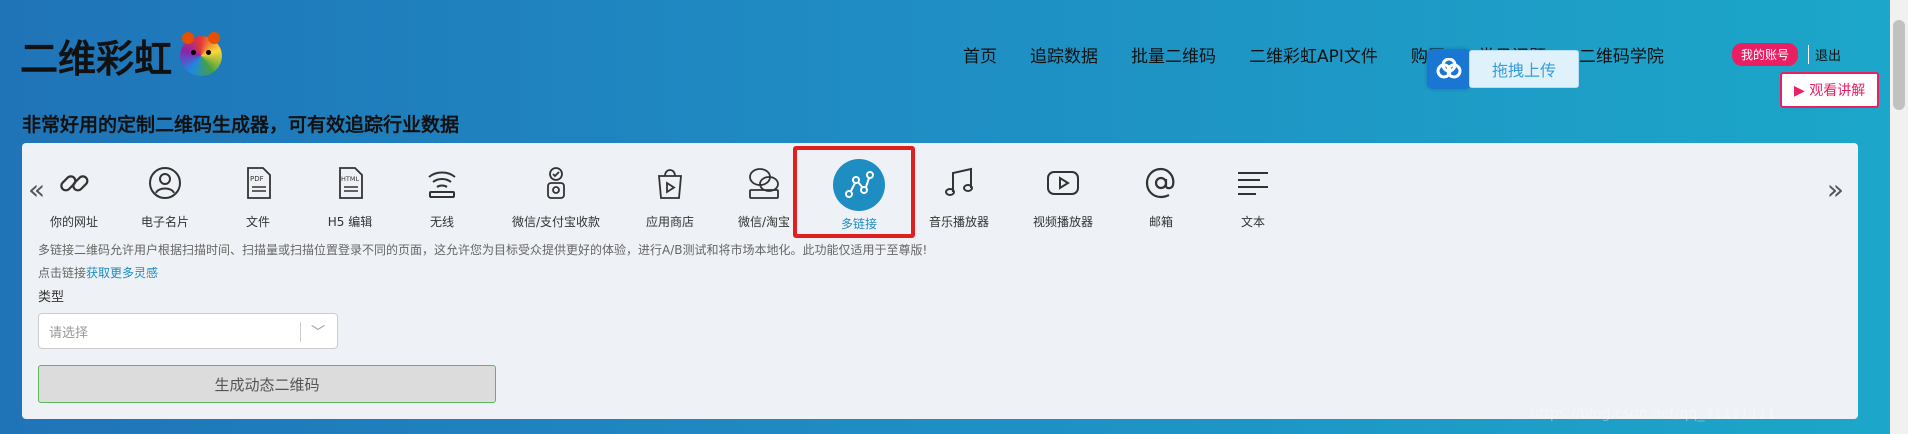 This screenshot has height=434, width=1908. I want to click on wifi-icon, so click(442, 183).